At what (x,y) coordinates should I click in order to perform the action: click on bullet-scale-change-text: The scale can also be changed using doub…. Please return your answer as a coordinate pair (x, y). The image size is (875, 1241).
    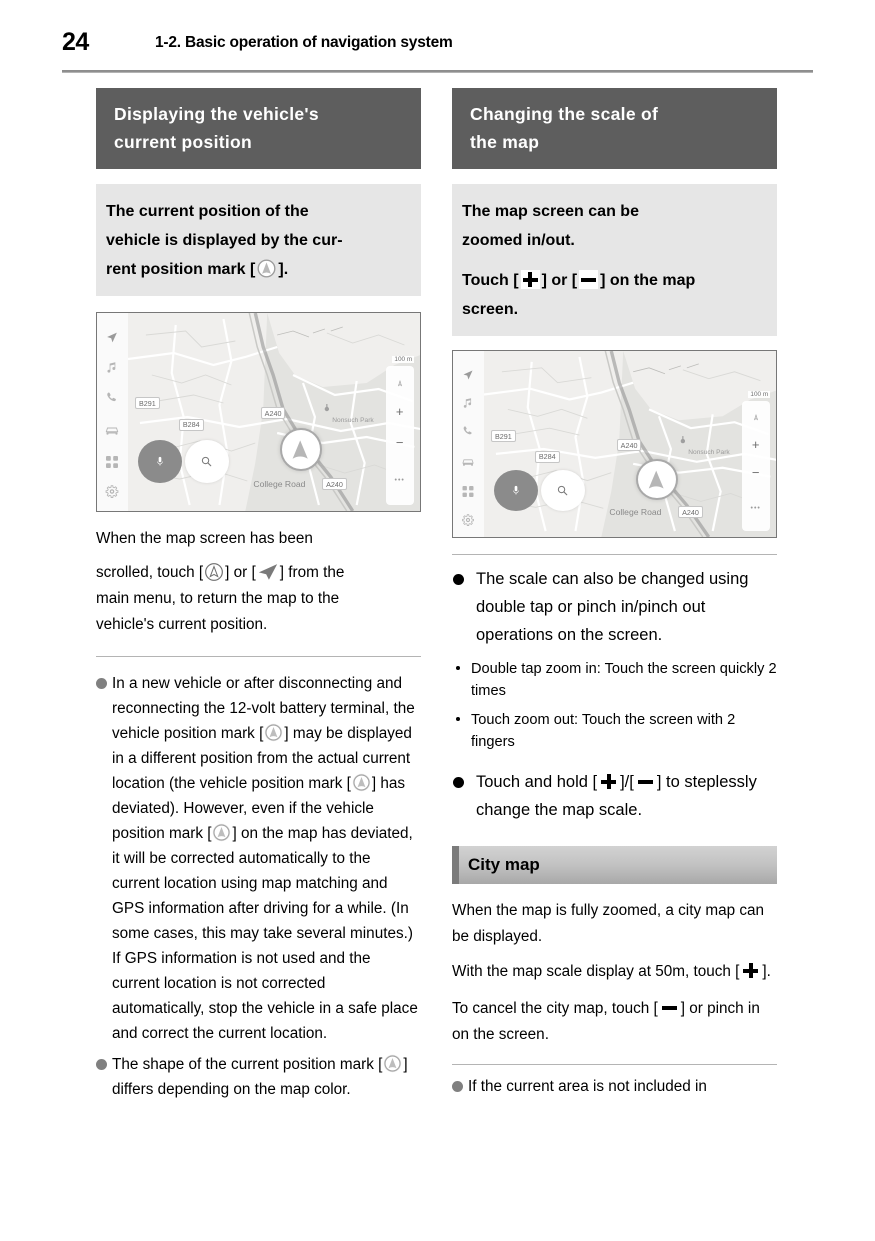
    Looking at the image, I should click on (612, 607).